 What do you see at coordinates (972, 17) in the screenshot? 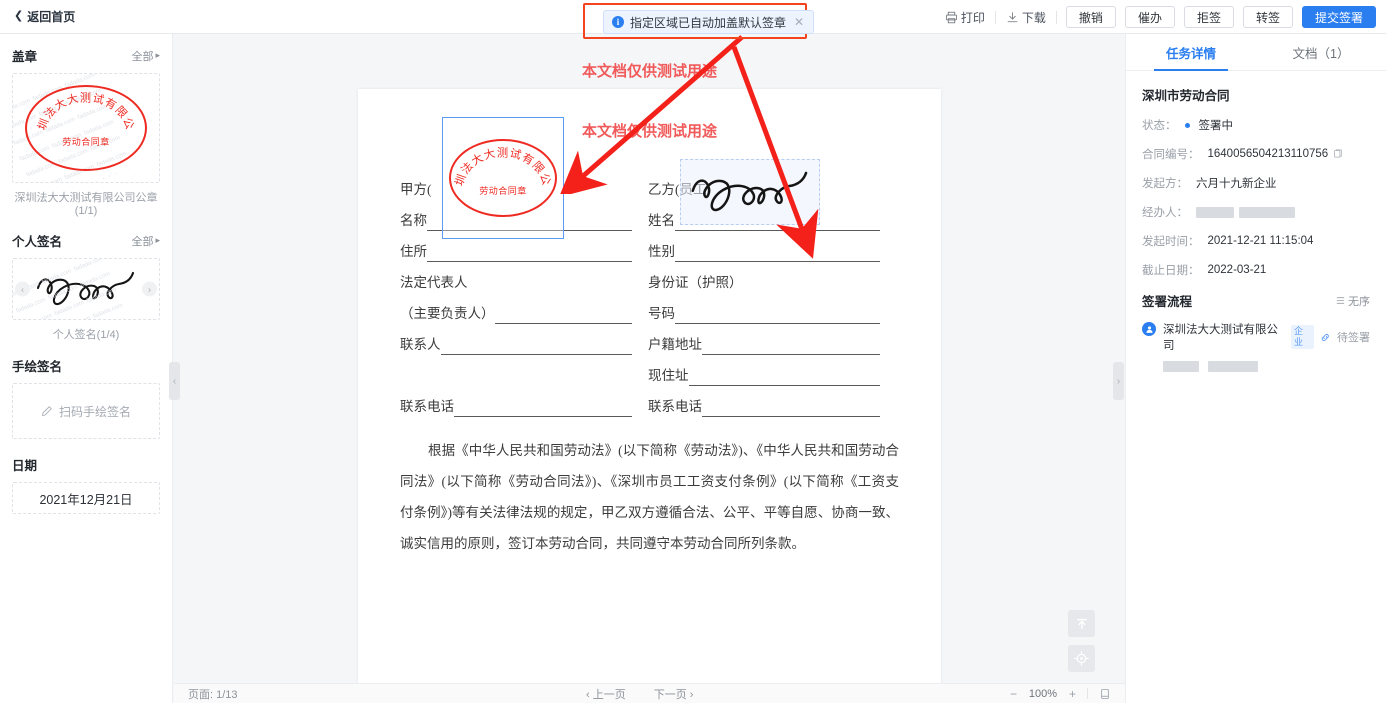
I see `print-label: 打印` at bounding box center [972, 17].